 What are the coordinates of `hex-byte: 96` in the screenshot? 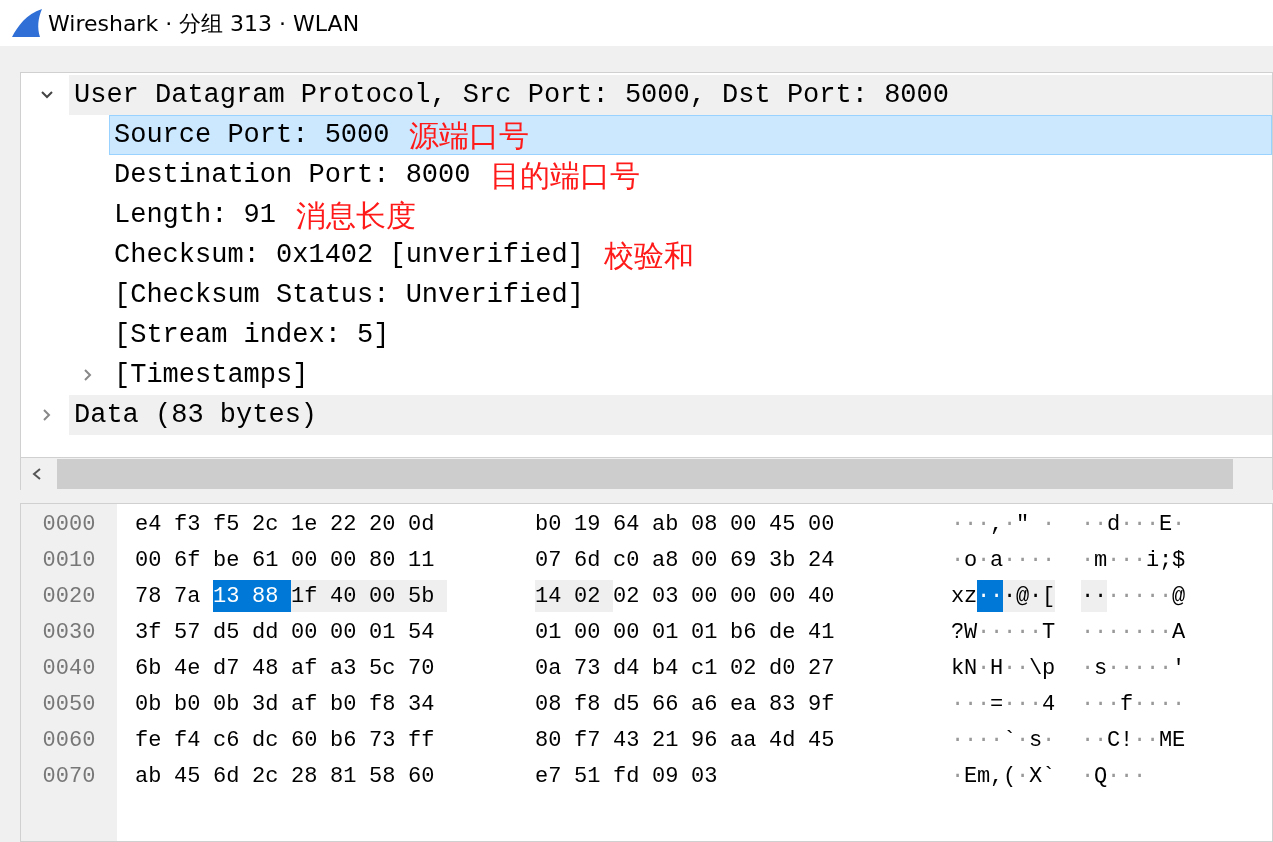 It's located at (710, 740).